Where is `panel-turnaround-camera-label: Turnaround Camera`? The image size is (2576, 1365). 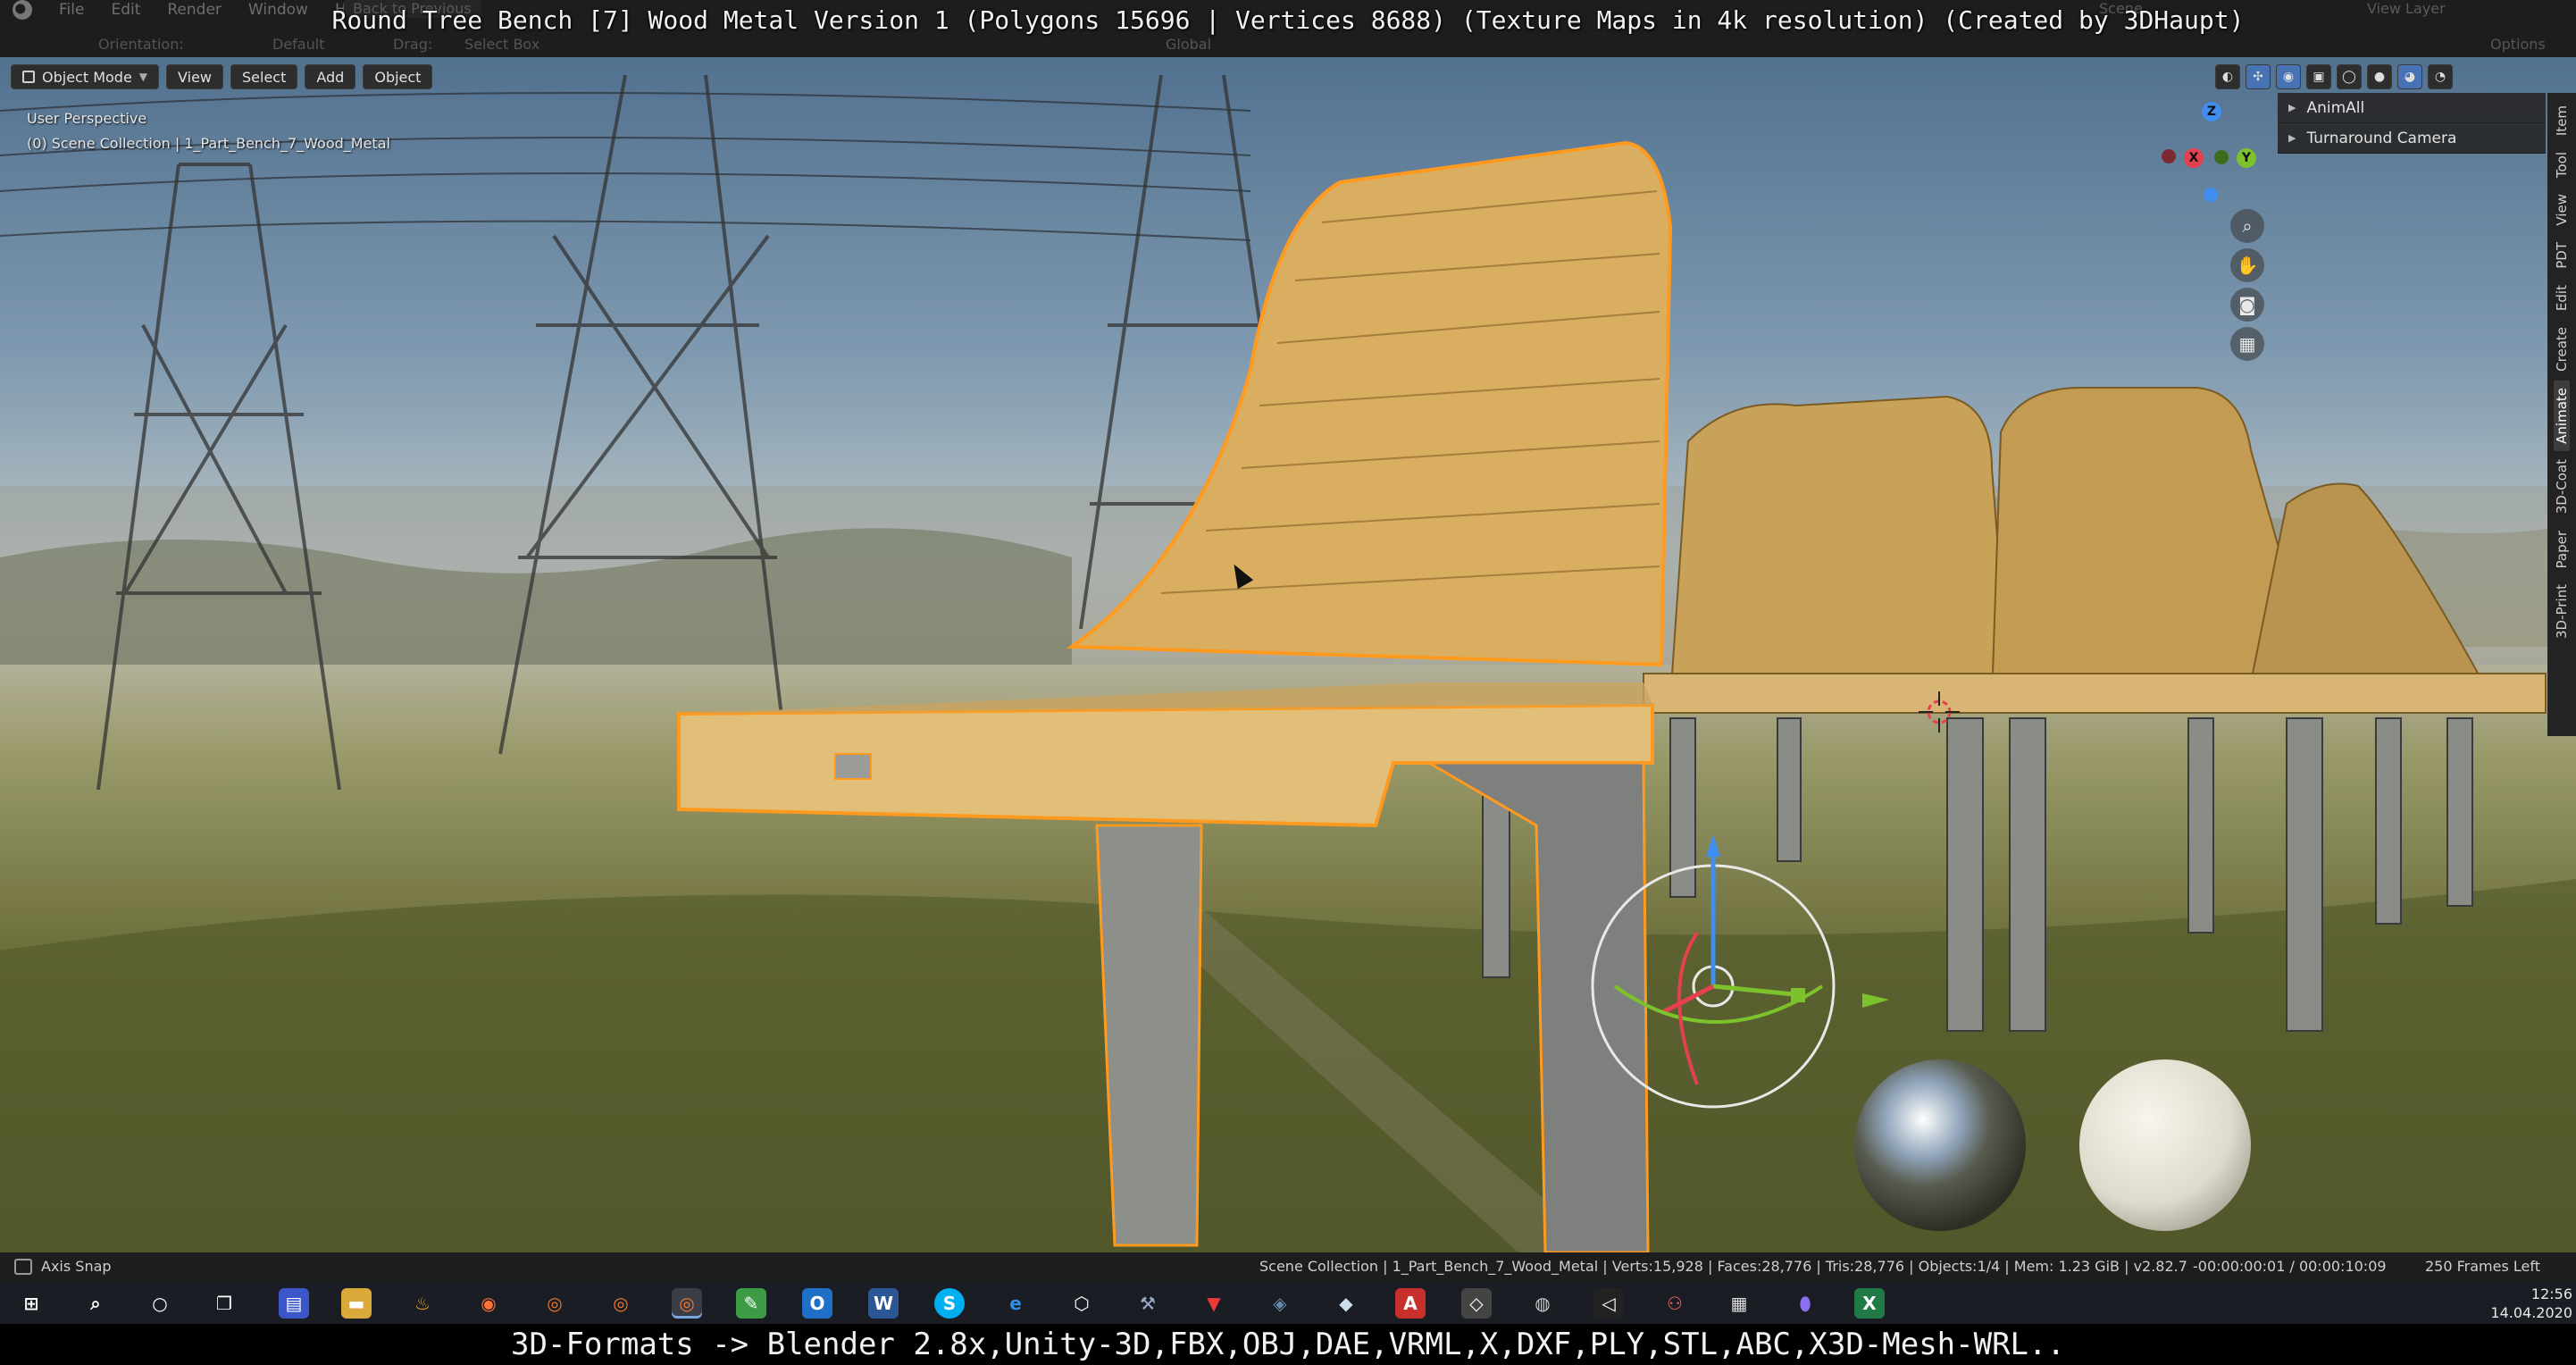
panel-turnaround-camera-label: Turnaround Camera is located at coordinates (2382, 138).